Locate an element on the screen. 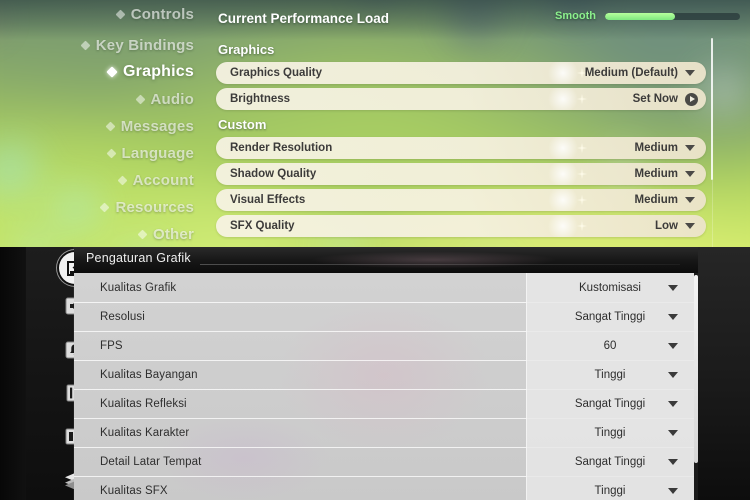 The image size is (750, 500). nav-item-label: Controls is located at coordinates (162, 14).